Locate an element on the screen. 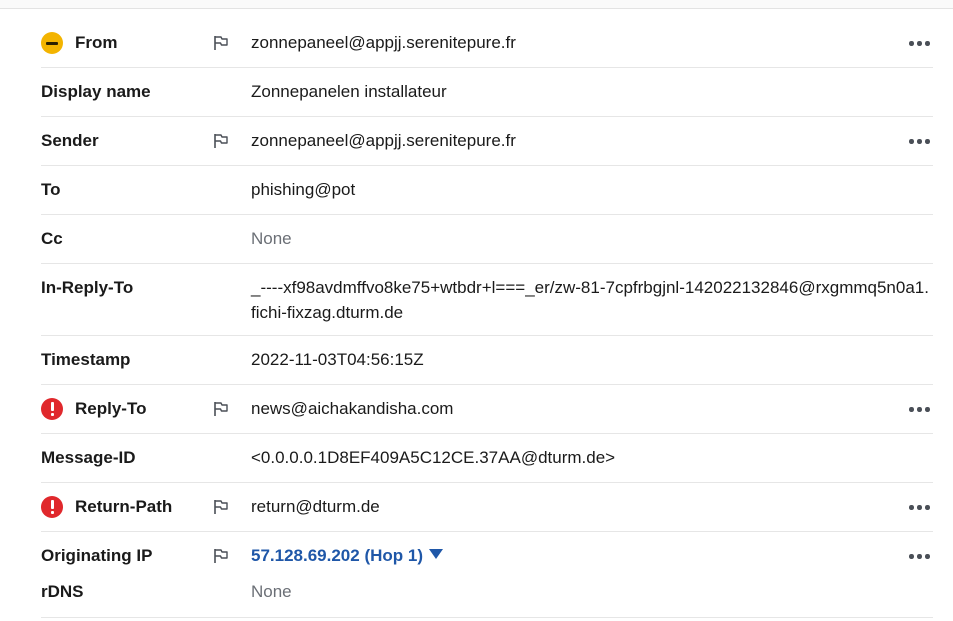  caret-down-icon is located at coordinates (435, 554).